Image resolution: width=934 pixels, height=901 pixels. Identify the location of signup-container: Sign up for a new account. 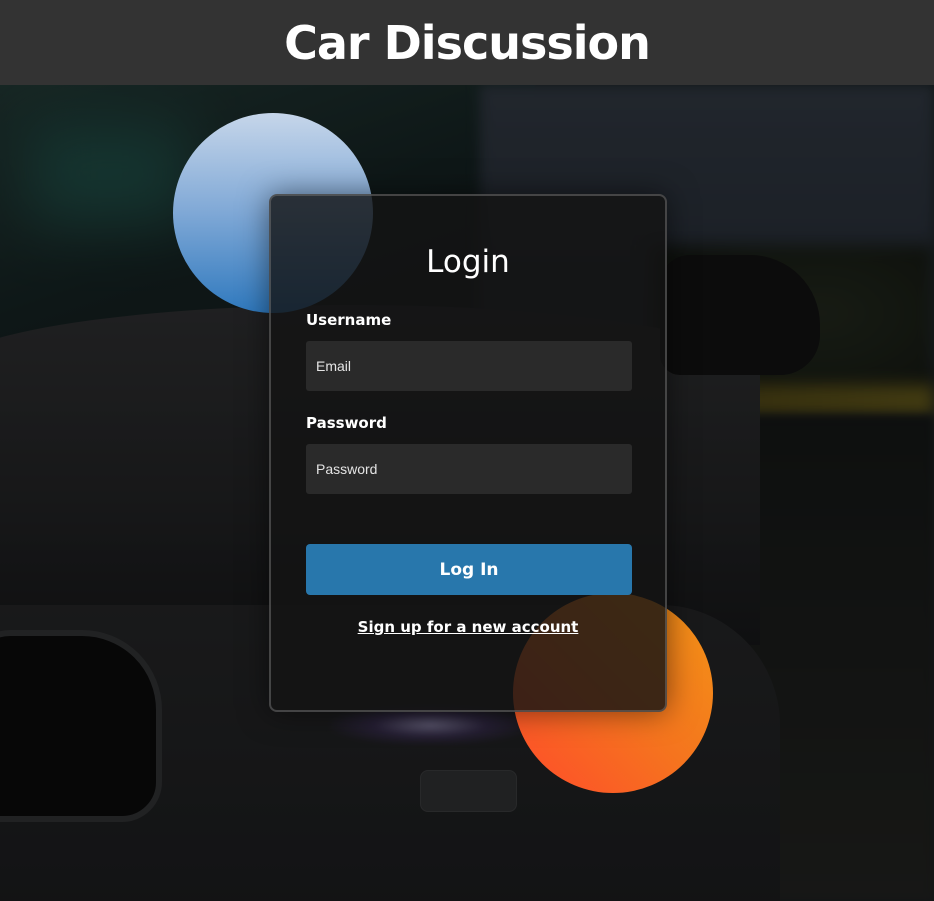
(468, 626).